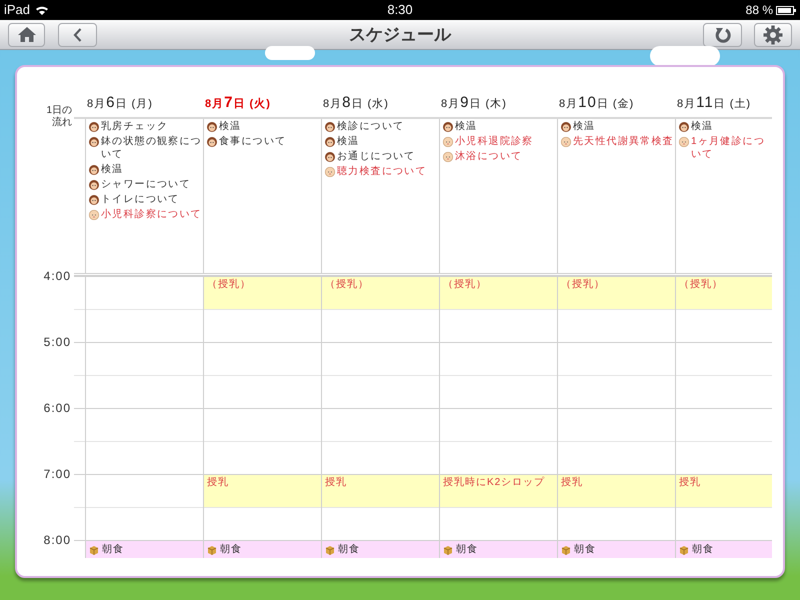 The height and width of the screenshot is (600, 800). Describe the element at coordinates (57, 276) in the screenshot. I see `hour-label: 4:00` at that location.